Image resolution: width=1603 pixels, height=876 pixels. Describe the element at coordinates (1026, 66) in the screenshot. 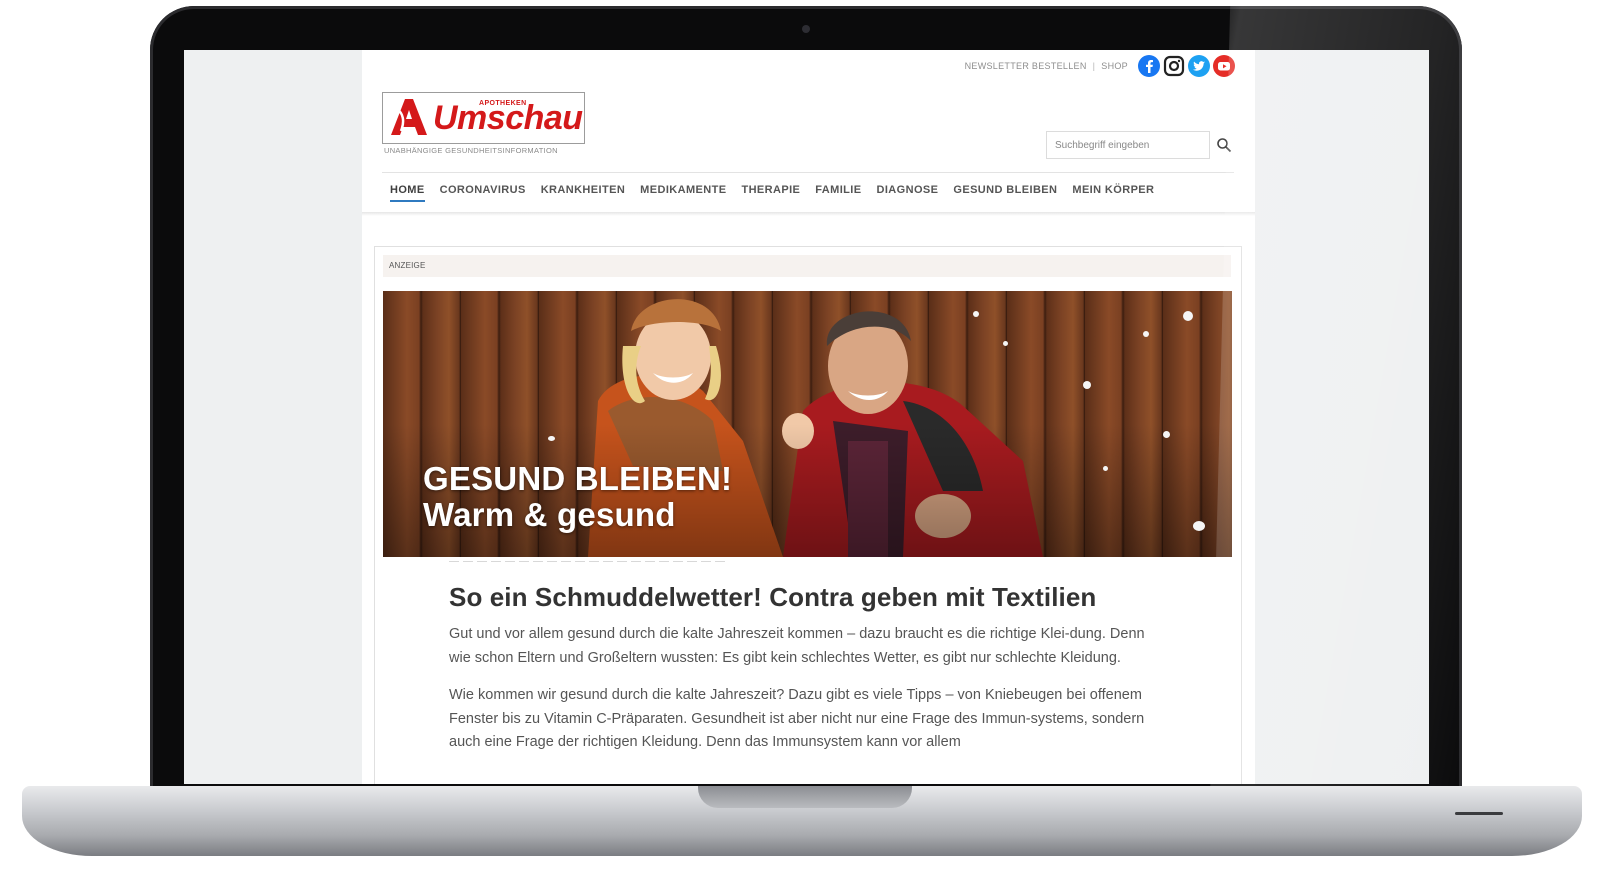

I see `newsletter-link: NEWSLETTER BESTELLEN` at that location.